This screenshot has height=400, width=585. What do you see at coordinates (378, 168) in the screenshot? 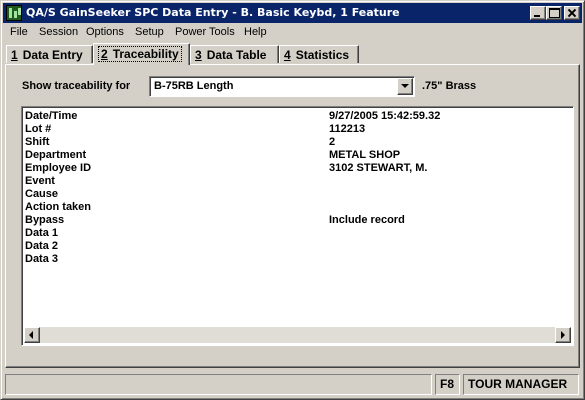
I see `field-value: 3102 STEWART, M.` at bounding box center [378, 168].